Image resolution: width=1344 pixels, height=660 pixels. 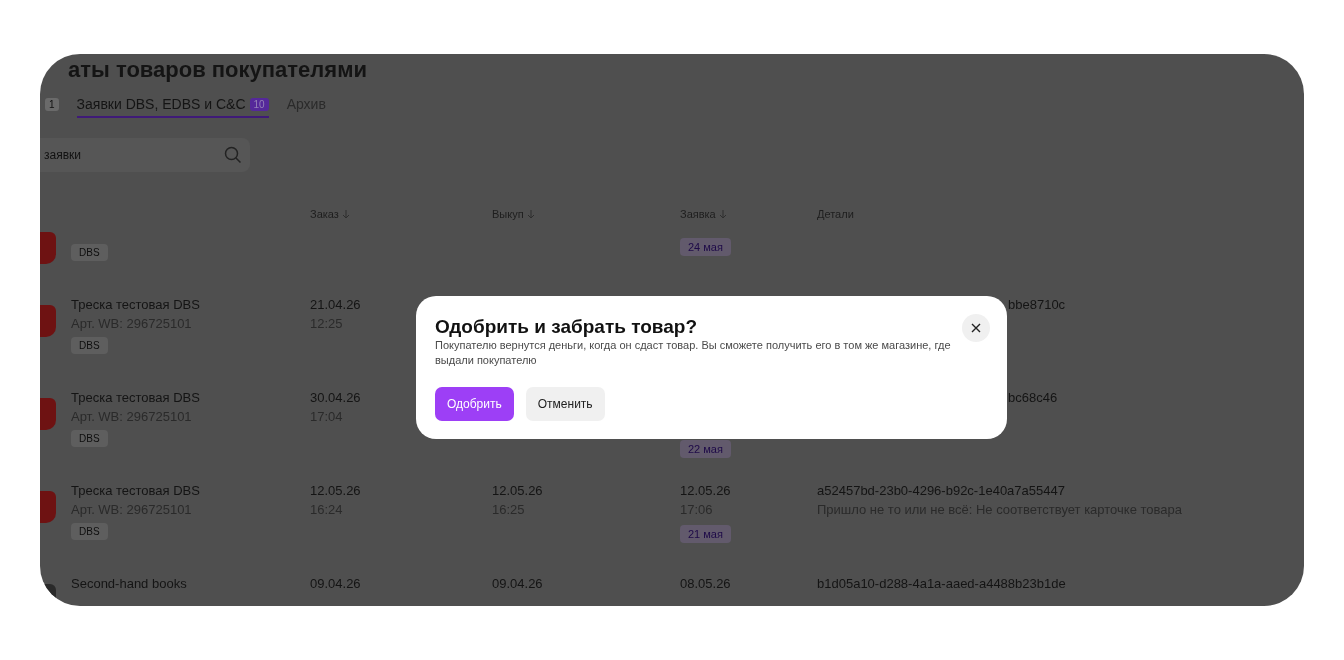 I want to click on dialog-message: Покупателю вернутся деньги, когда он сдаст товар. Вы сможете получить его в том же магазине, где выдали покупателю, so click(x=693, y=353).